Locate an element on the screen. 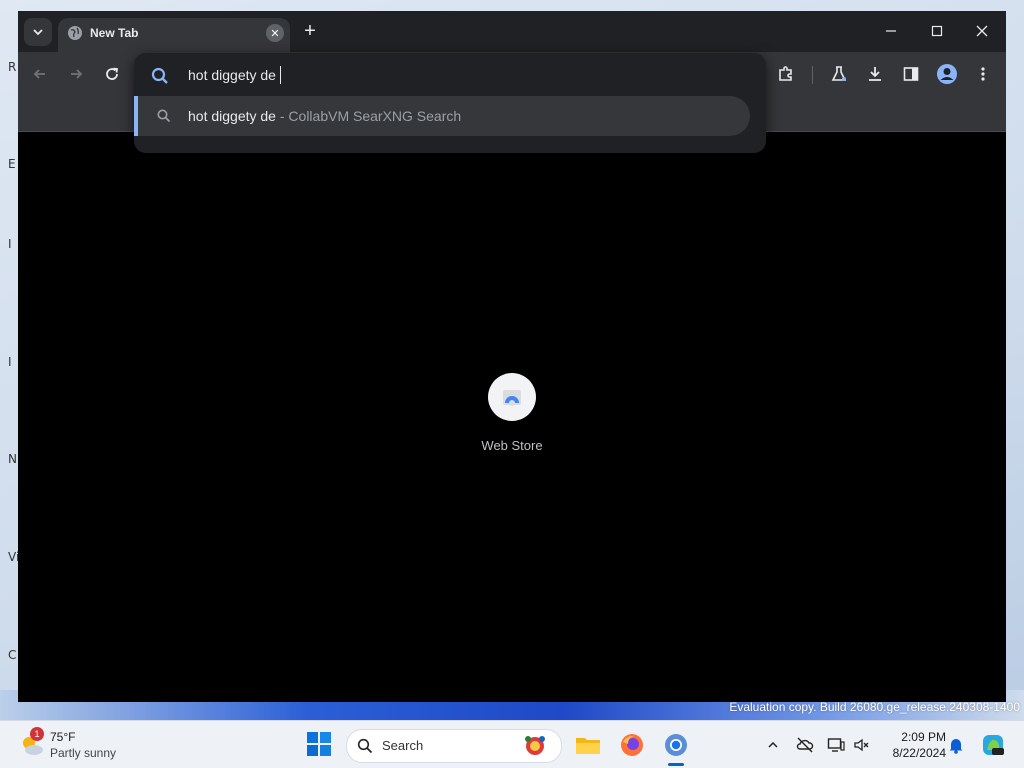 The width and height of the screenshot is (1024, 768). desktop-icon-label: E is located at coordinates (12, 164).